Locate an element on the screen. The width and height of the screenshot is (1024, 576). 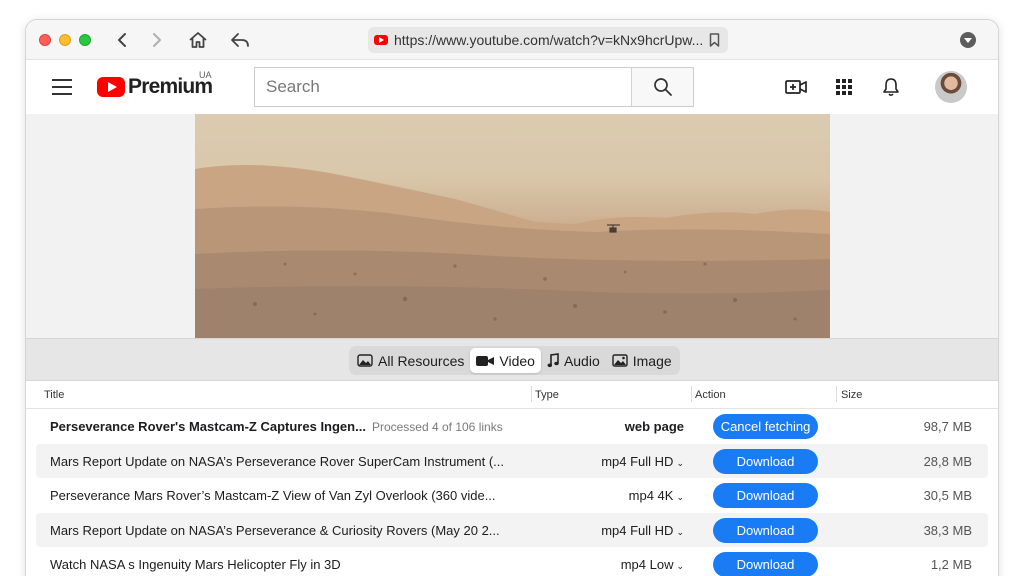
forward-icon is located at coordinates (157, 40).